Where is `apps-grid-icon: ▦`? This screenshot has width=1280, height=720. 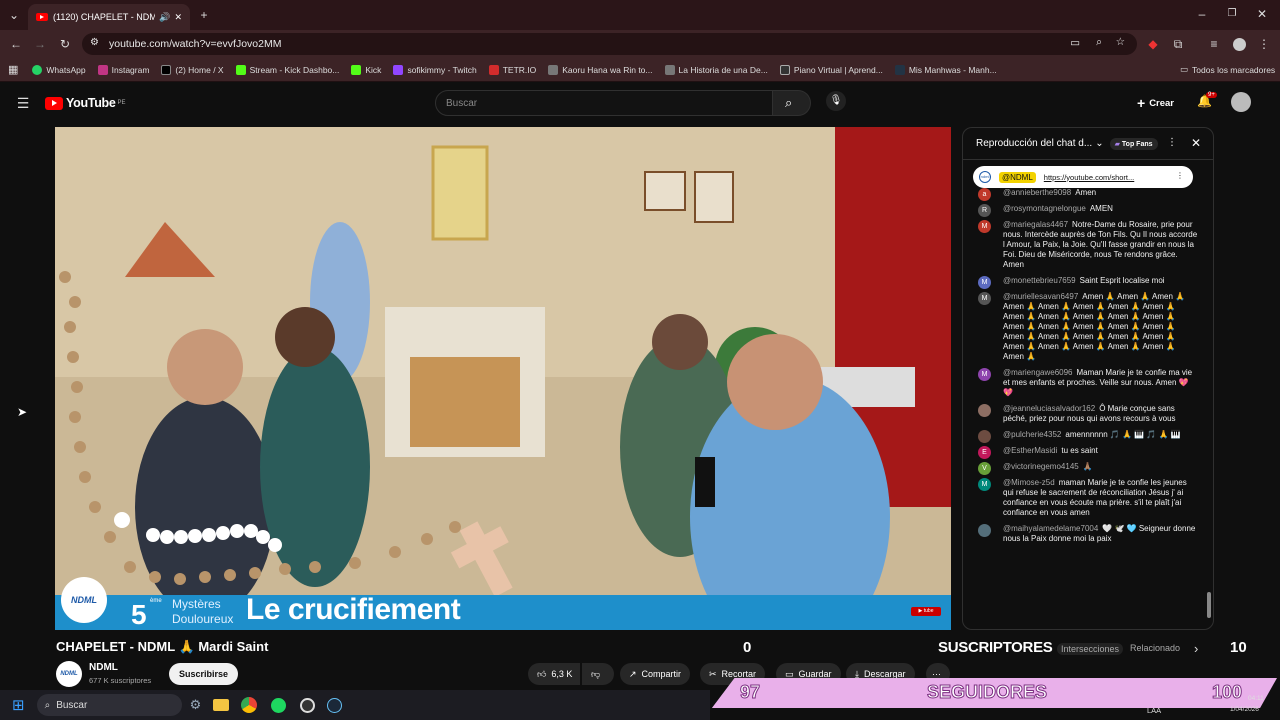 apps-grid-icon: ▦ is located at coordinates (13, 69).